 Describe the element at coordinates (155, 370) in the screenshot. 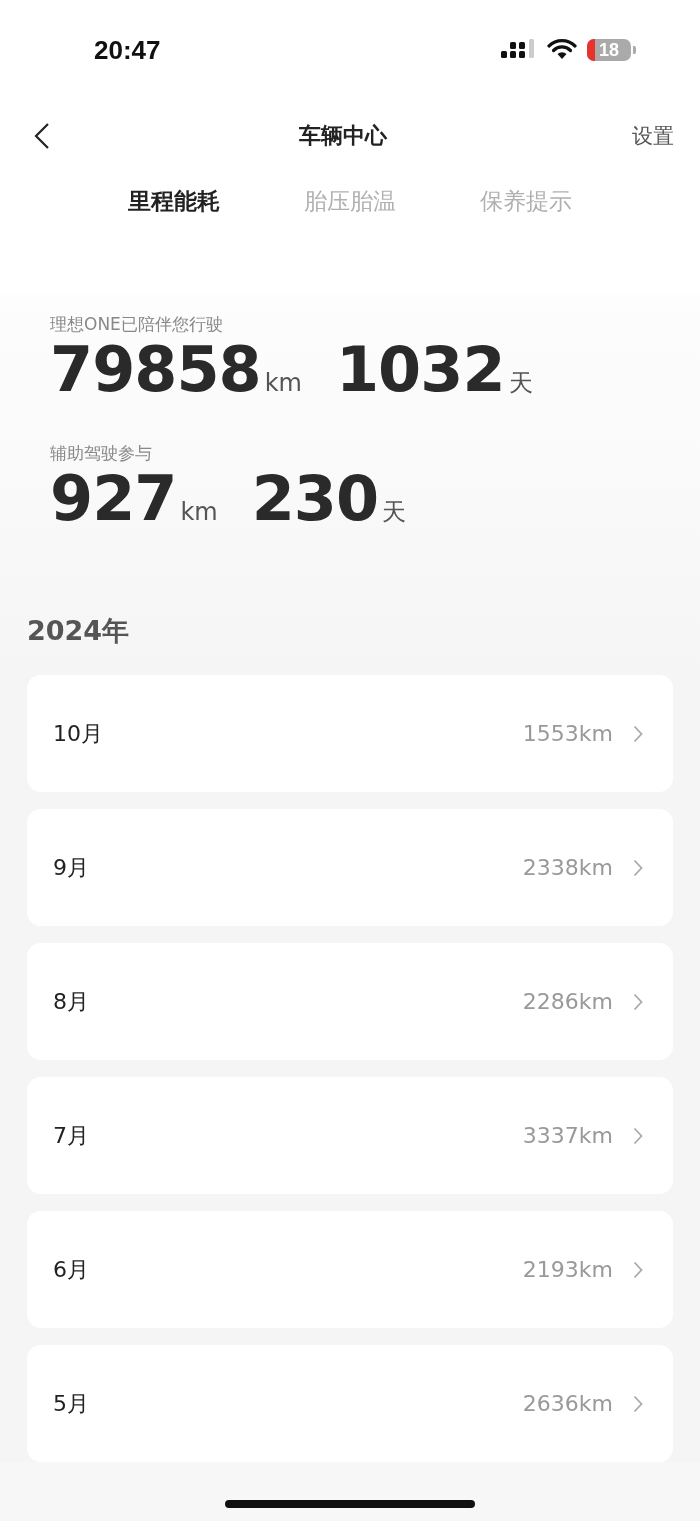

I see `distance-value: 79858` at that location.